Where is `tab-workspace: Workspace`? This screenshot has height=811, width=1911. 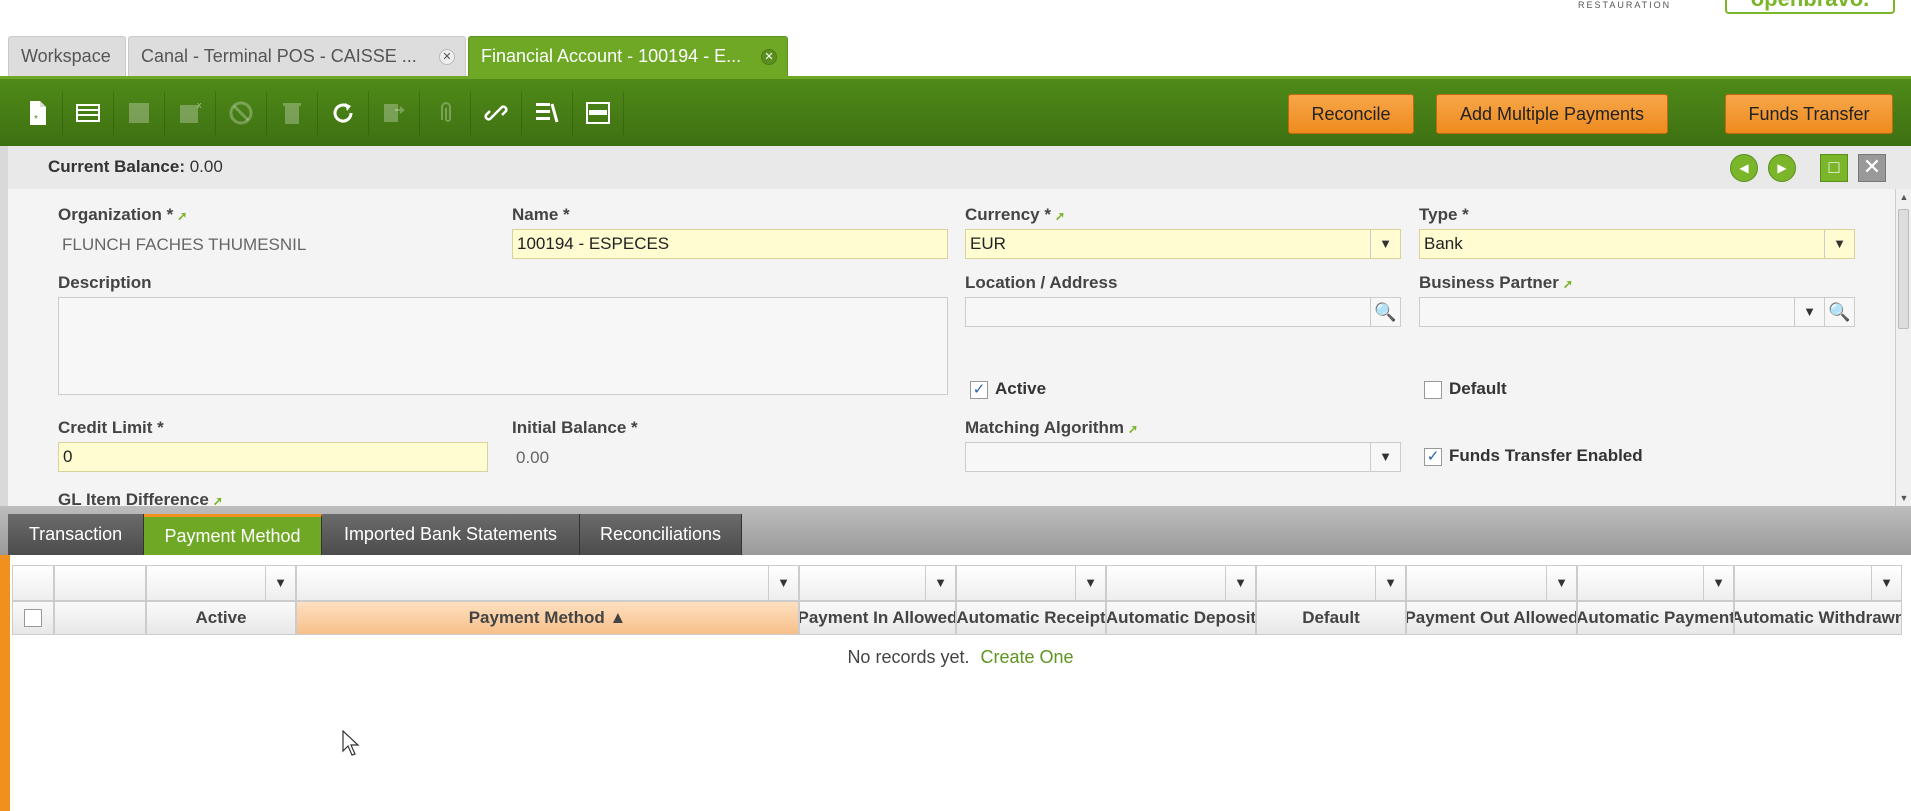
tab-workspace: Workspace is located at coordinates (67, 56).